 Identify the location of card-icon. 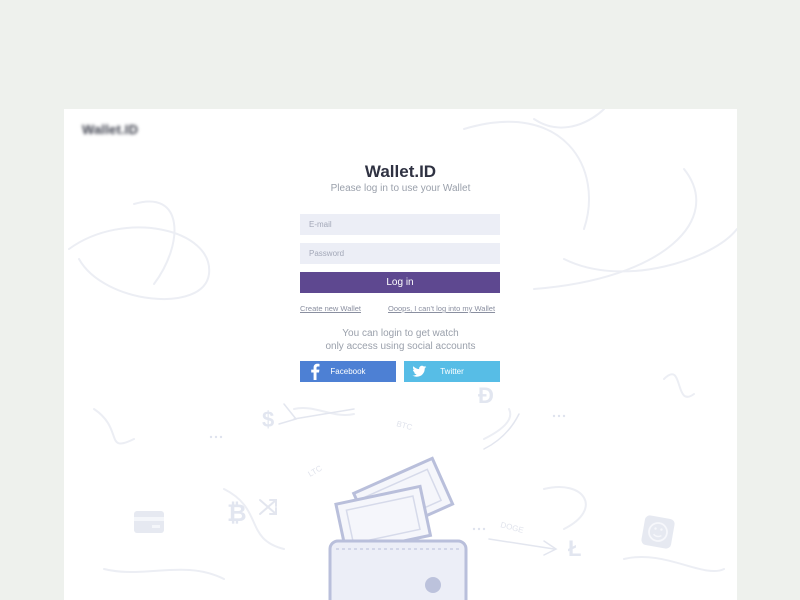
(149, 522).